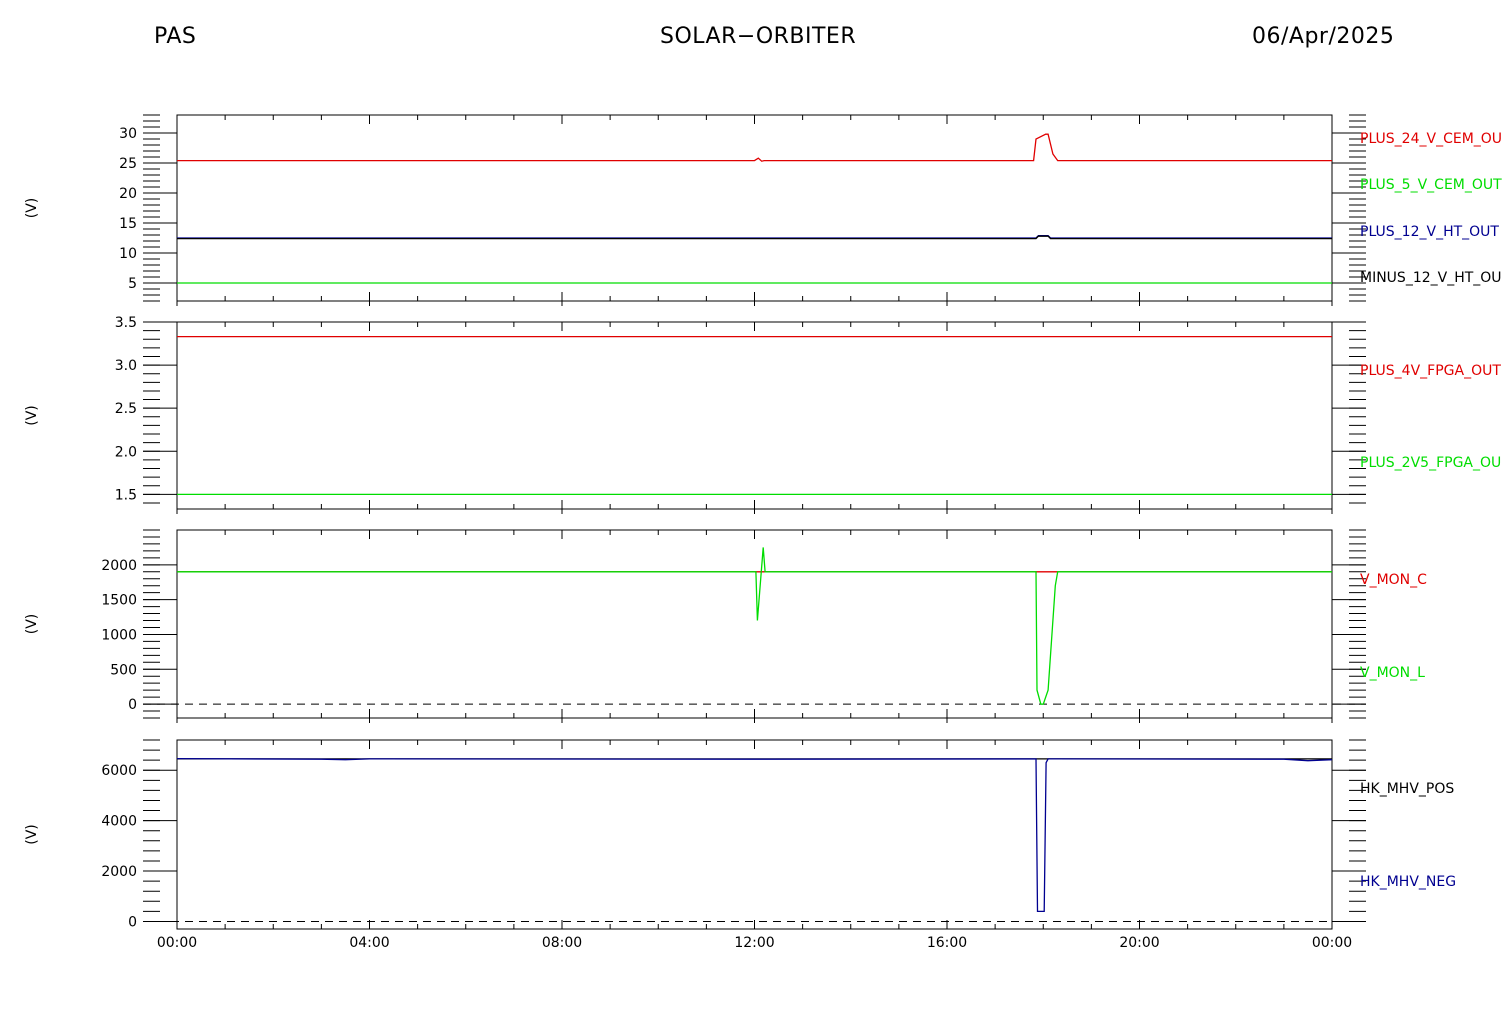 This screenshot has width=1512, height=1020. Describe the element at coordinates (754, 147) in the screenshot. I see `series-line-plus-24-v-cem-ou` at that location.